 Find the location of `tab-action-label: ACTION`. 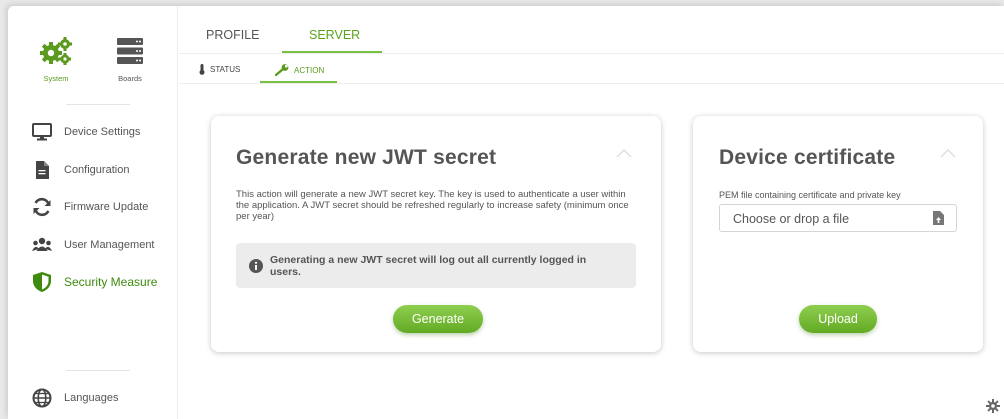

tab-action-label: ACTION is located at coordinates (309, 70).